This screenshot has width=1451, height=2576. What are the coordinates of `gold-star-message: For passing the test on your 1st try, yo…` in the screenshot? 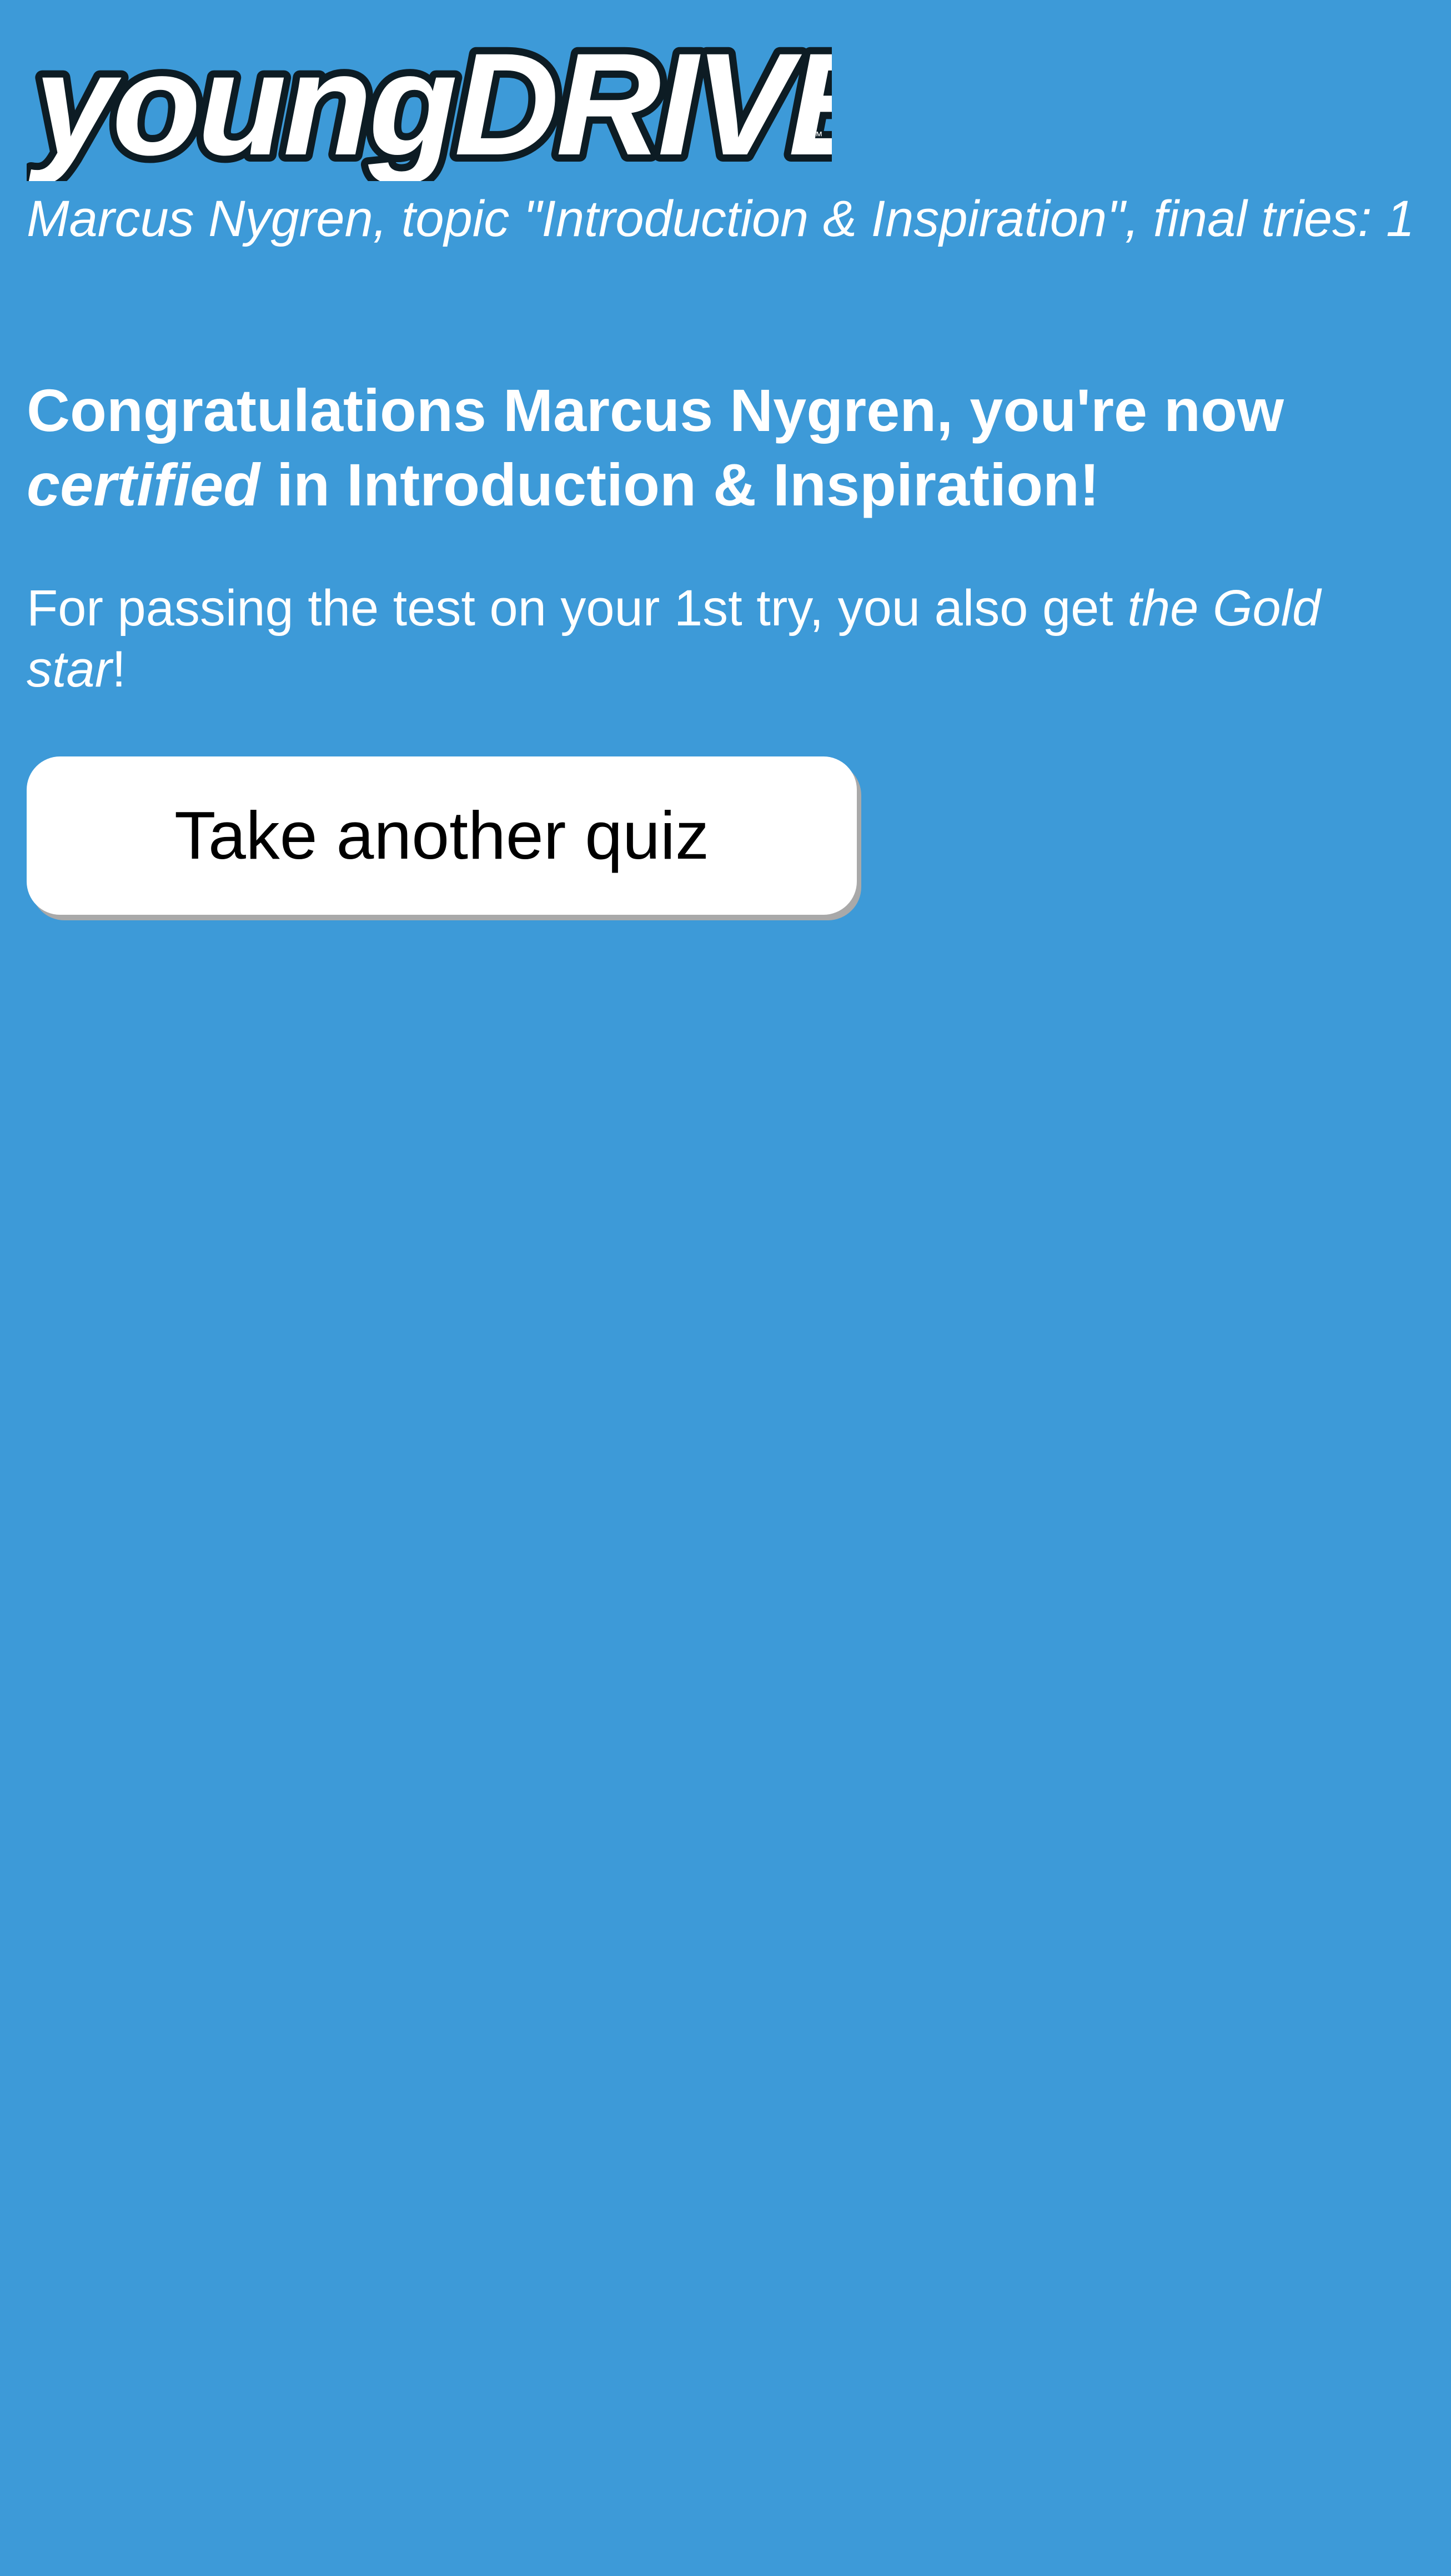 It's located at (726, 639).